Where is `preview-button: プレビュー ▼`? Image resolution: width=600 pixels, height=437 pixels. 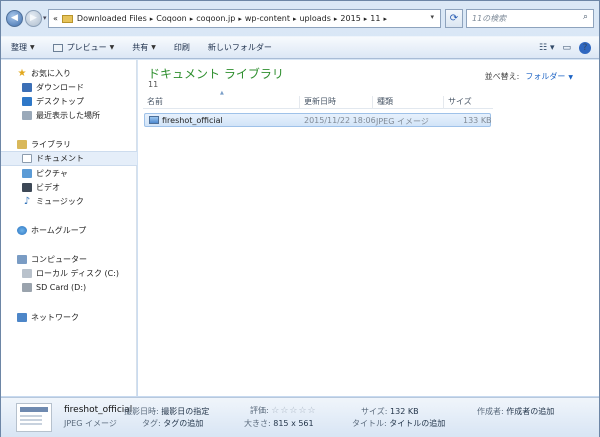 preview-button: プレビュー ▼ is located at coordinates (83, 47).